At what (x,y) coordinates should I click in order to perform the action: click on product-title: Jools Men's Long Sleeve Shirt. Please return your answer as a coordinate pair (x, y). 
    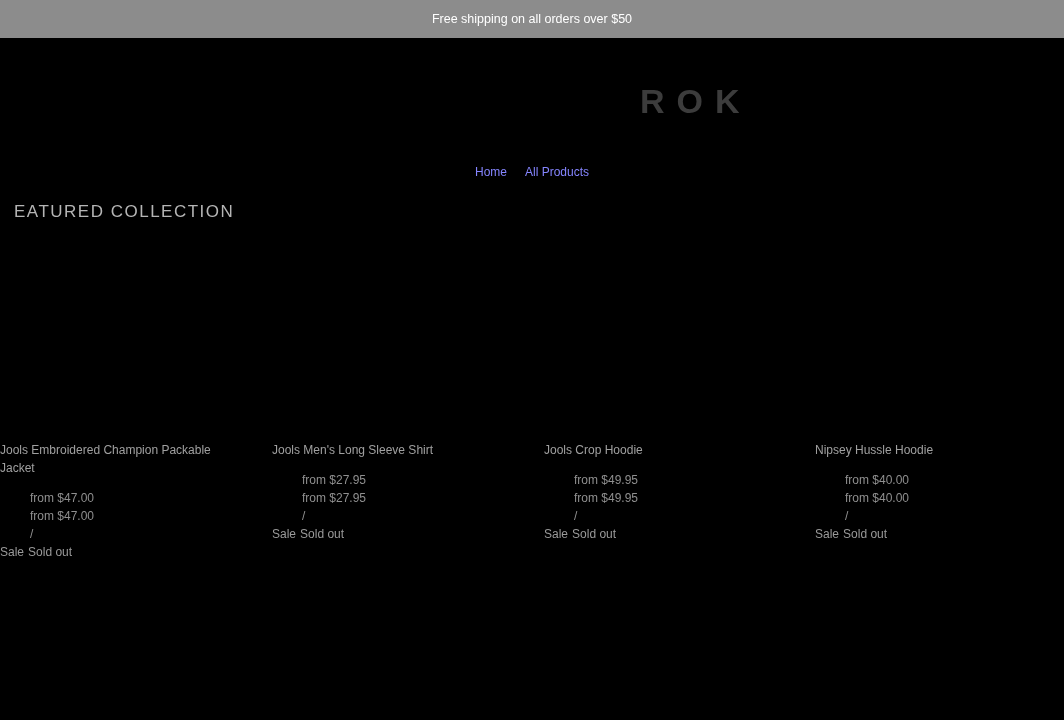
    Looking at the image, I should click on (353, 450).